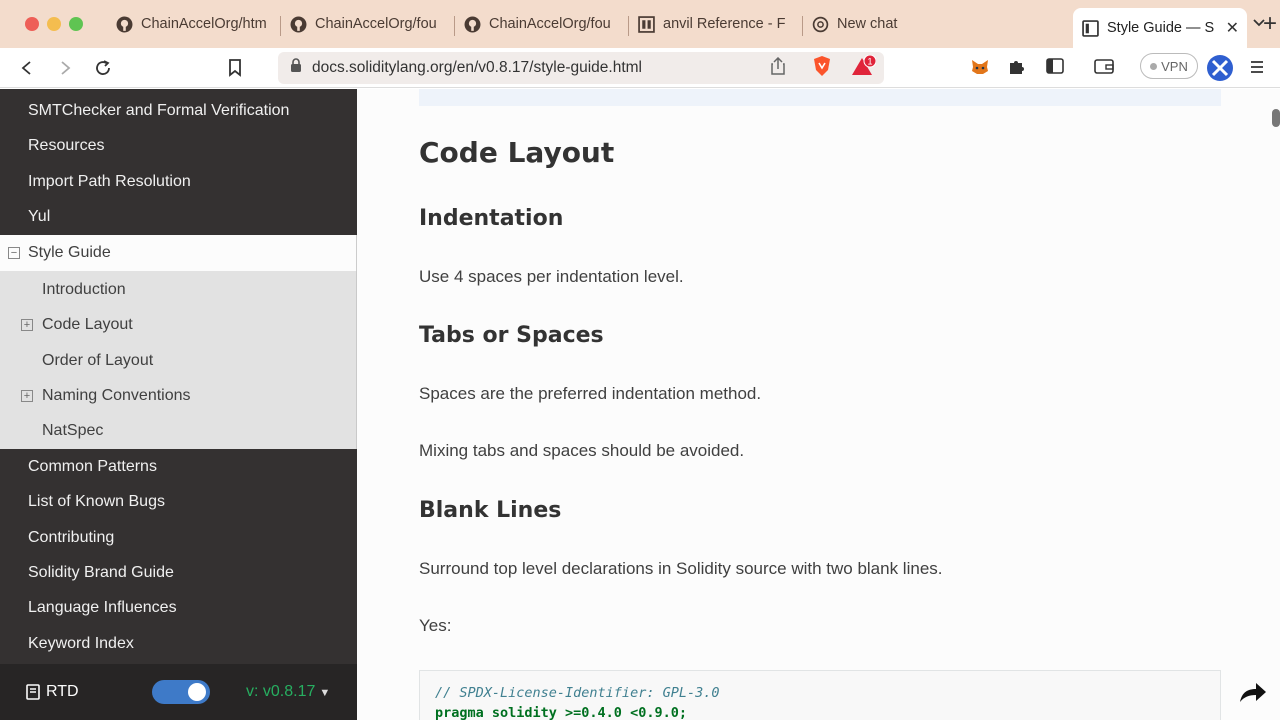  Describe the element at coordinates (778, 68) in the screenshot. I see `share-icon` at that location.